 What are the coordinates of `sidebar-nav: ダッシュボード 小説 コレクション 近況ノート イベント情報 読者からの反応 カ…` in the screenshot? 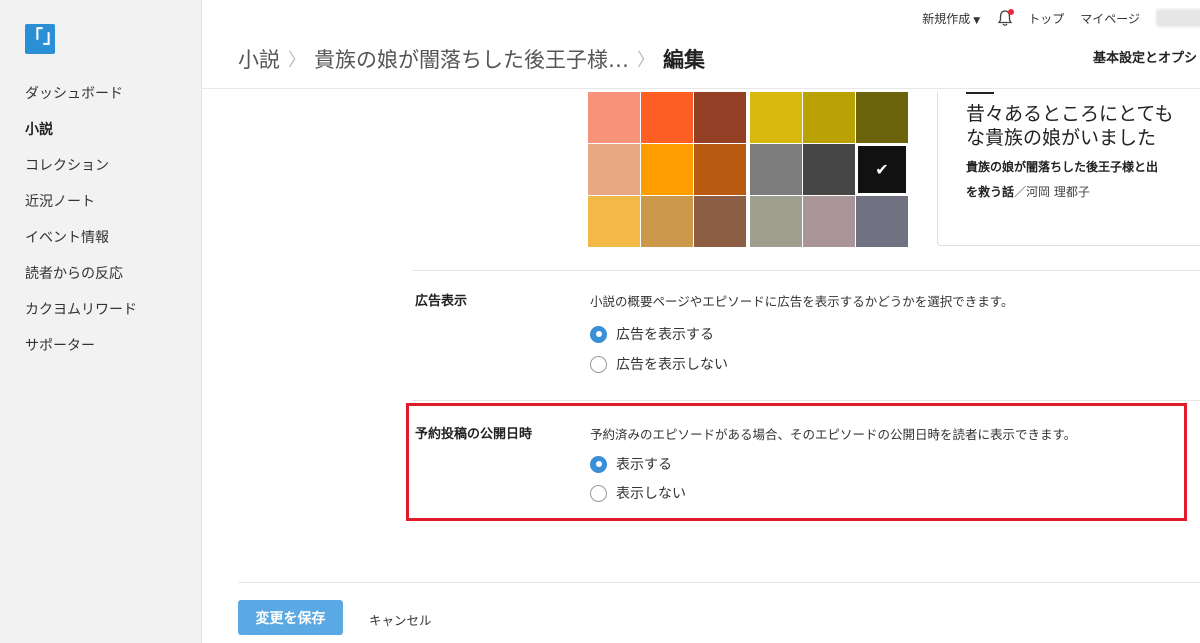 It's located at (81, 228).